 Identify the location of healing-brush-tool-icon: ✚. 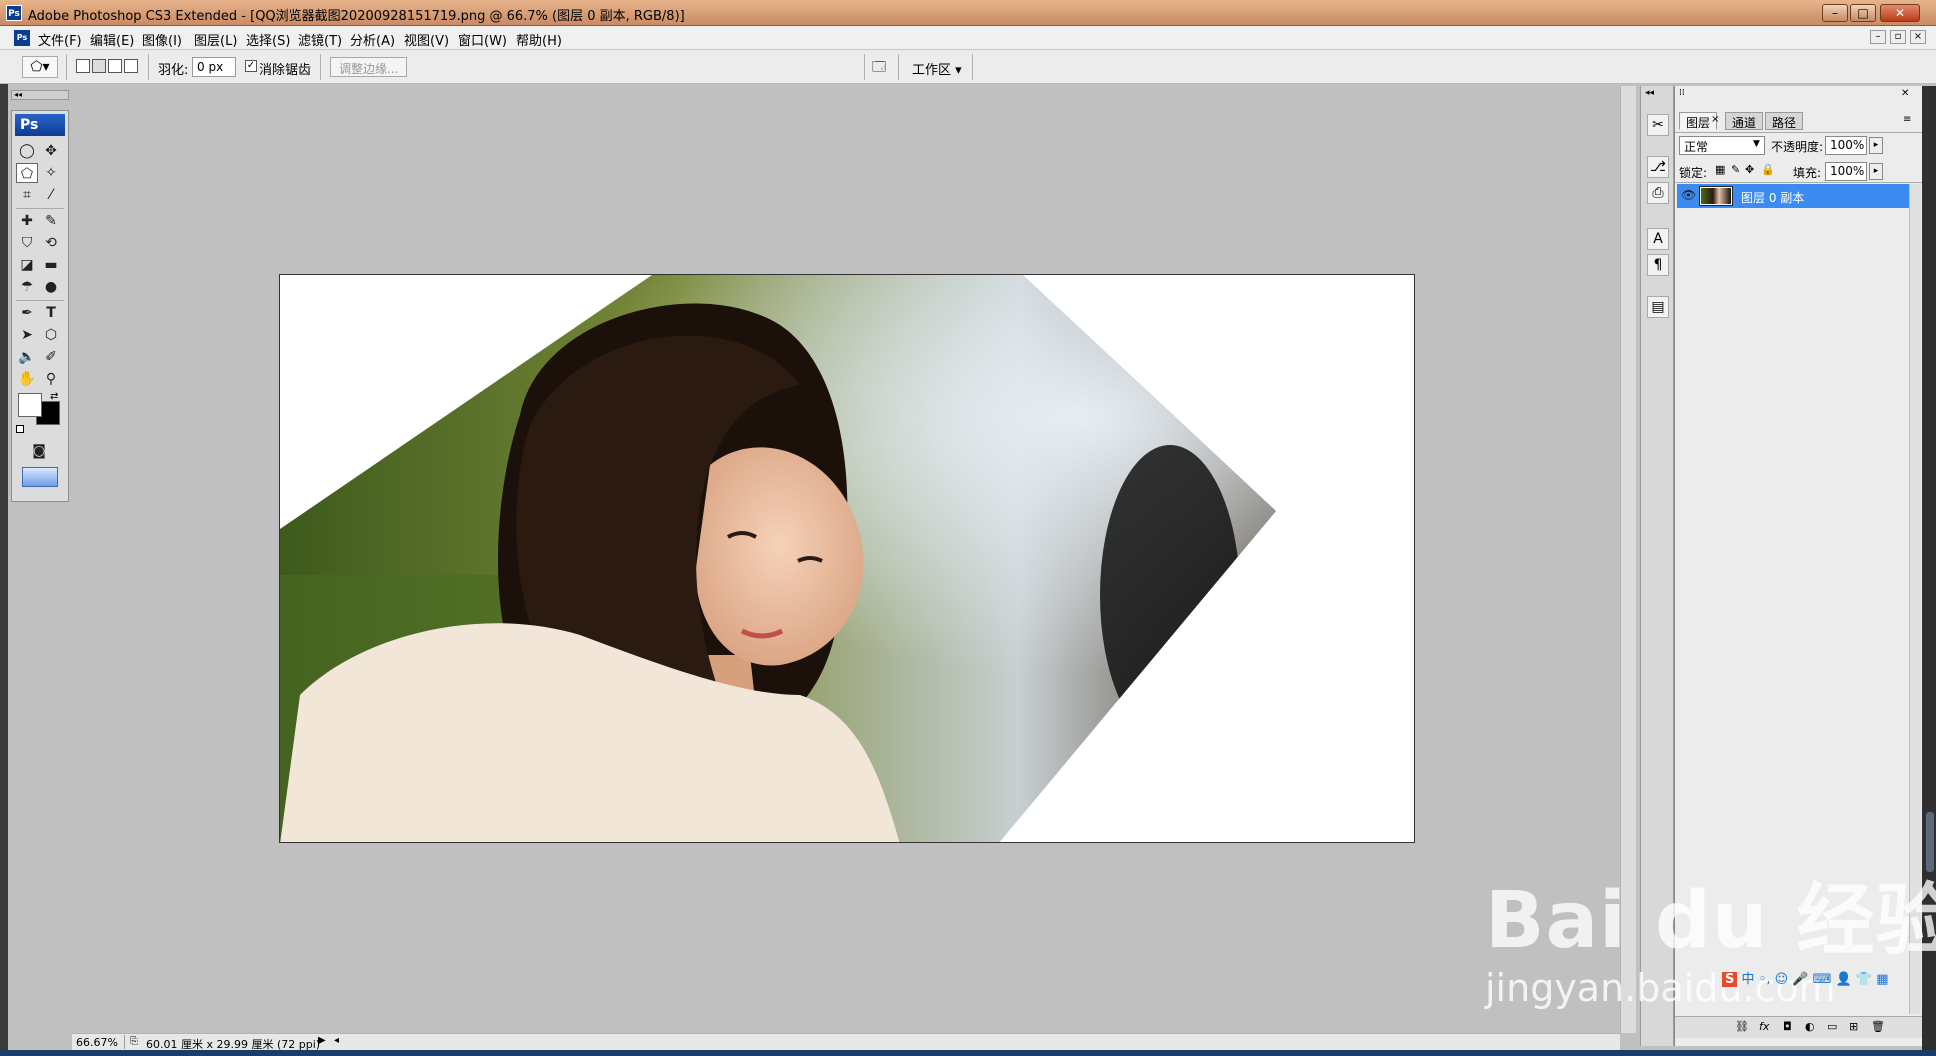
(27, 221).